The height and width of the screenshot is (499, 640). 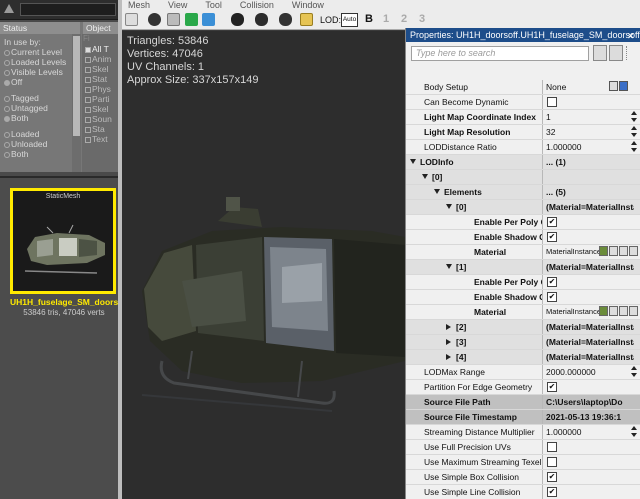 What do you see at coordinates (523, 132) in the screenshot?
I see `property-row: Light Map Resolution 32` at bounding box center [523, 132].